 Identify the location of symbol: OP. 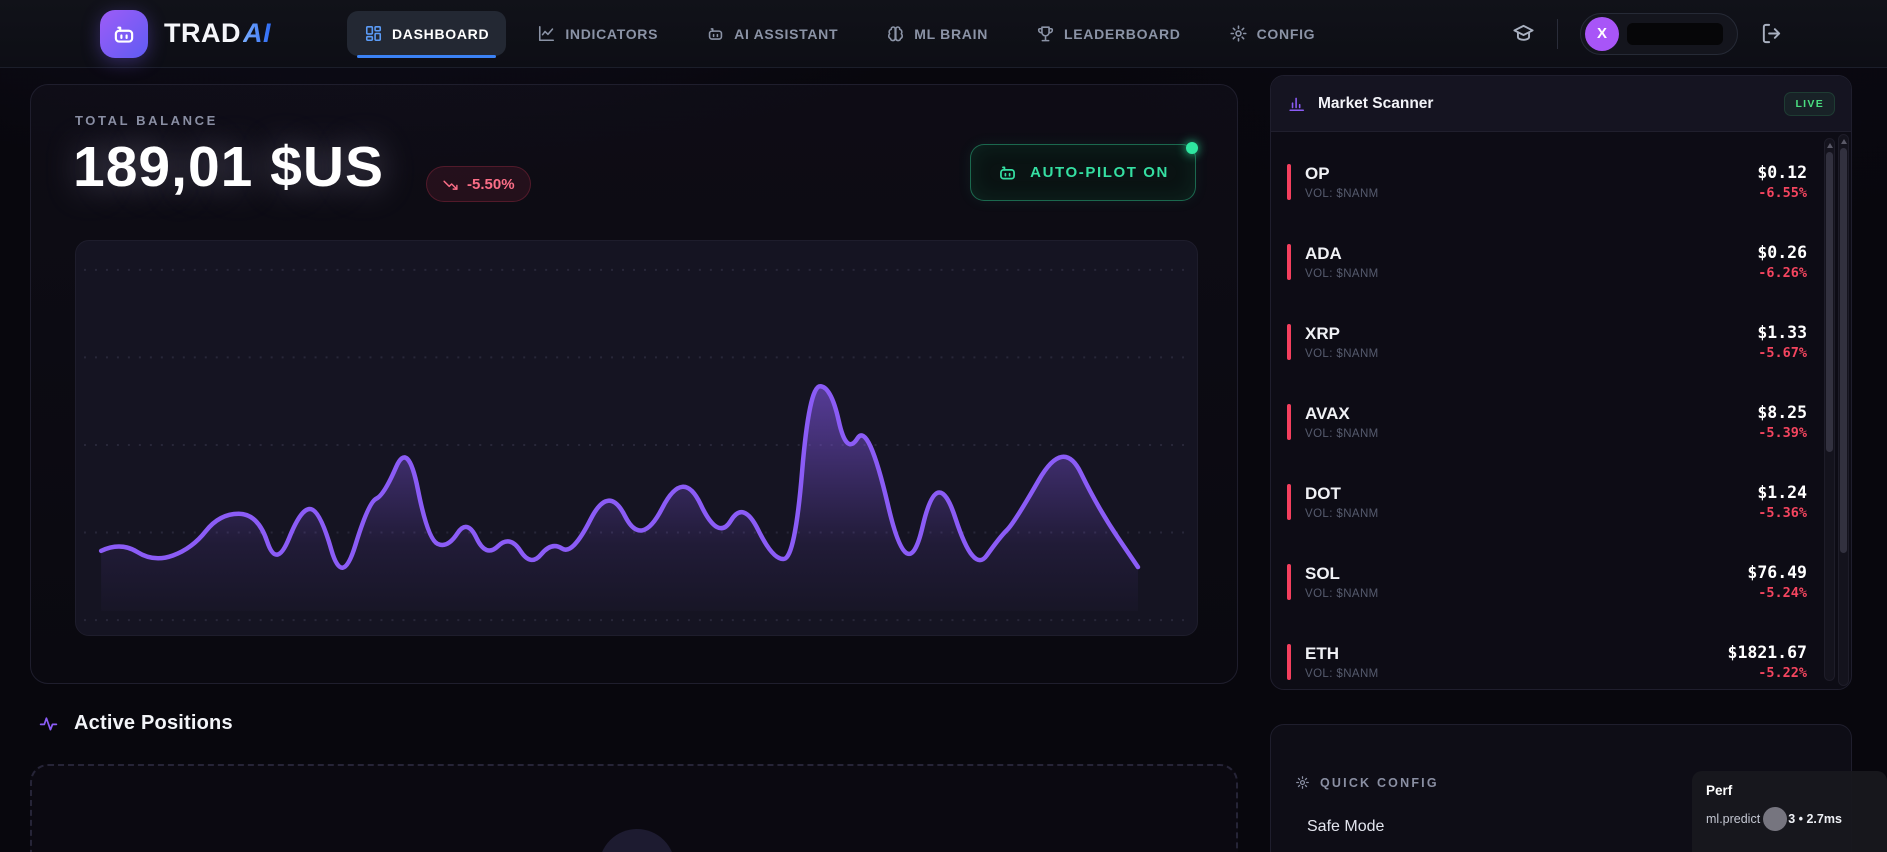
(1317, 173).